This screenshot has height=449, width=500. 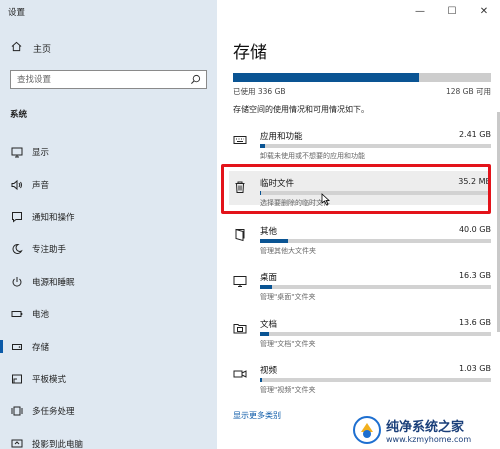 I want to click on maximize-button: ☐, so click(x=452, y=11).